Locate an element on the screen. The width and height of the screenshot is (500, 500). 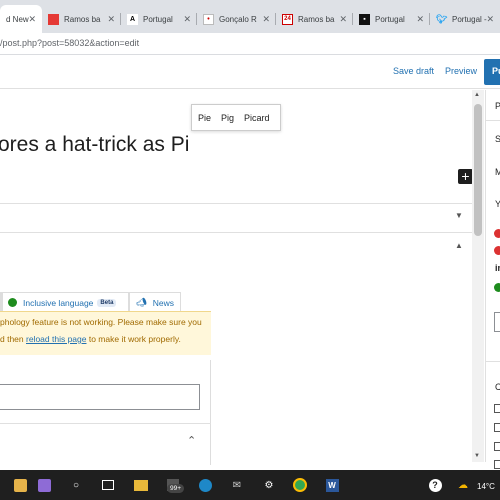
page-icon: • is located at coordinates (208, 19).